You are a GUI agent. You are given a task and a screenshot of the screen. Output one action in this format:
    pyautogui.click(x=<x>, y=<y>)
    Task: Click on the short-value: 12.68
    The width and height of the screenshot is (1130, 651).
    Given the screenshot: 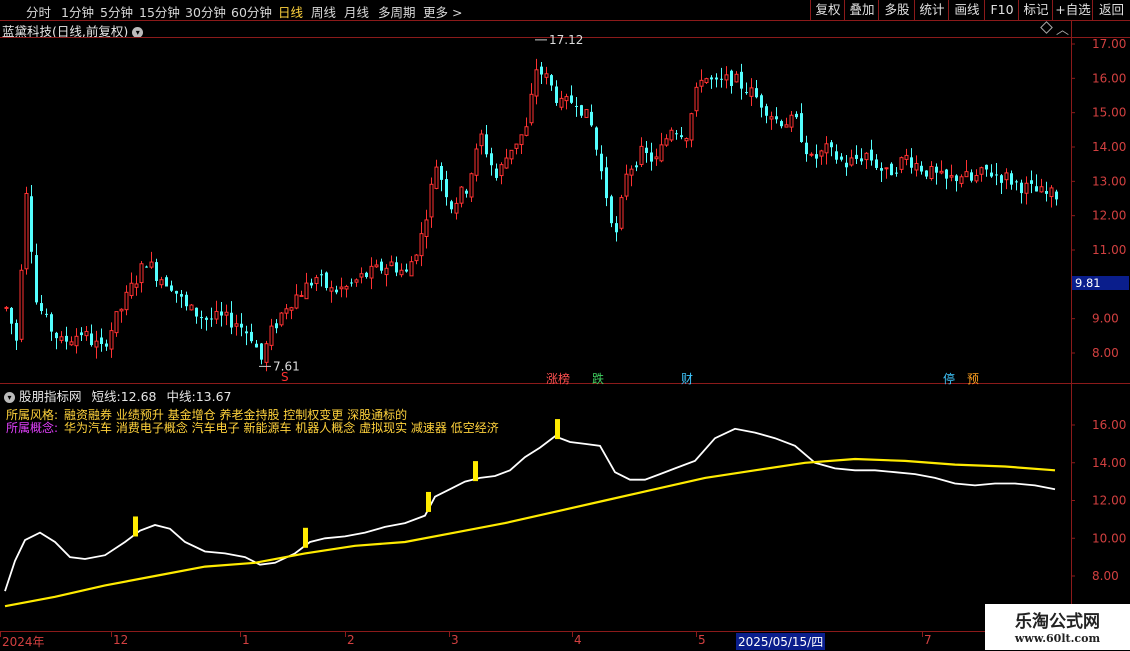 What is the action you would take?
    pyautogui.click(x=138, y=396)
    